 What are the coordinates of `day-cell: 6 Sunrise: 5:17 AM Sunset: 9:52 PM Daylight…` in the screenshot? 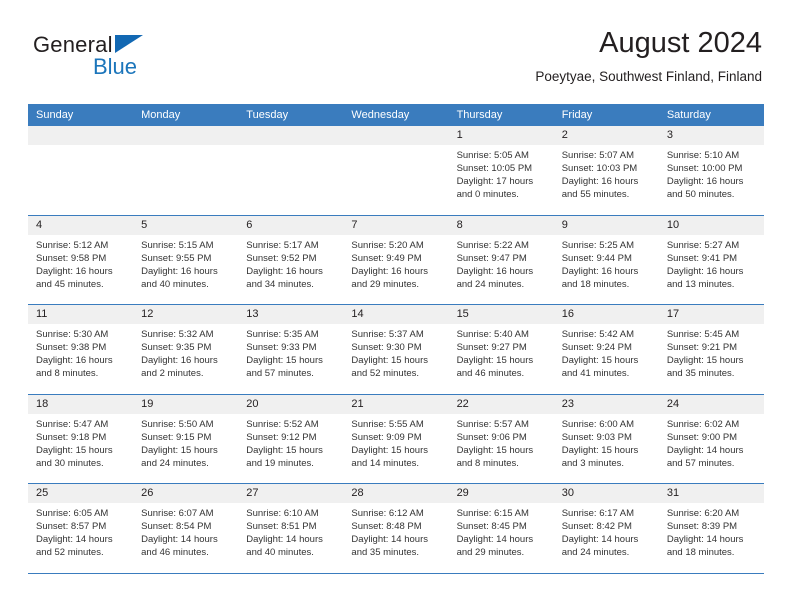 It's located at (291, 260).